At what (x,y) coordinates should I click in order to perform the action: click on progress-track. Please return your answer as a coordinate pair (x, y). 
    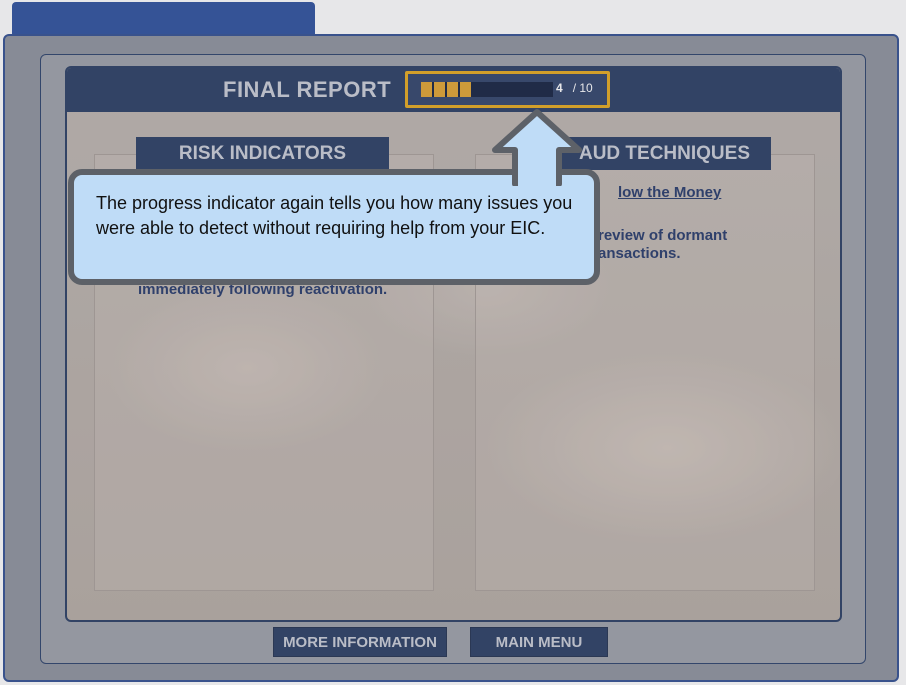
    Looking at the image, I should click on (487, 89).